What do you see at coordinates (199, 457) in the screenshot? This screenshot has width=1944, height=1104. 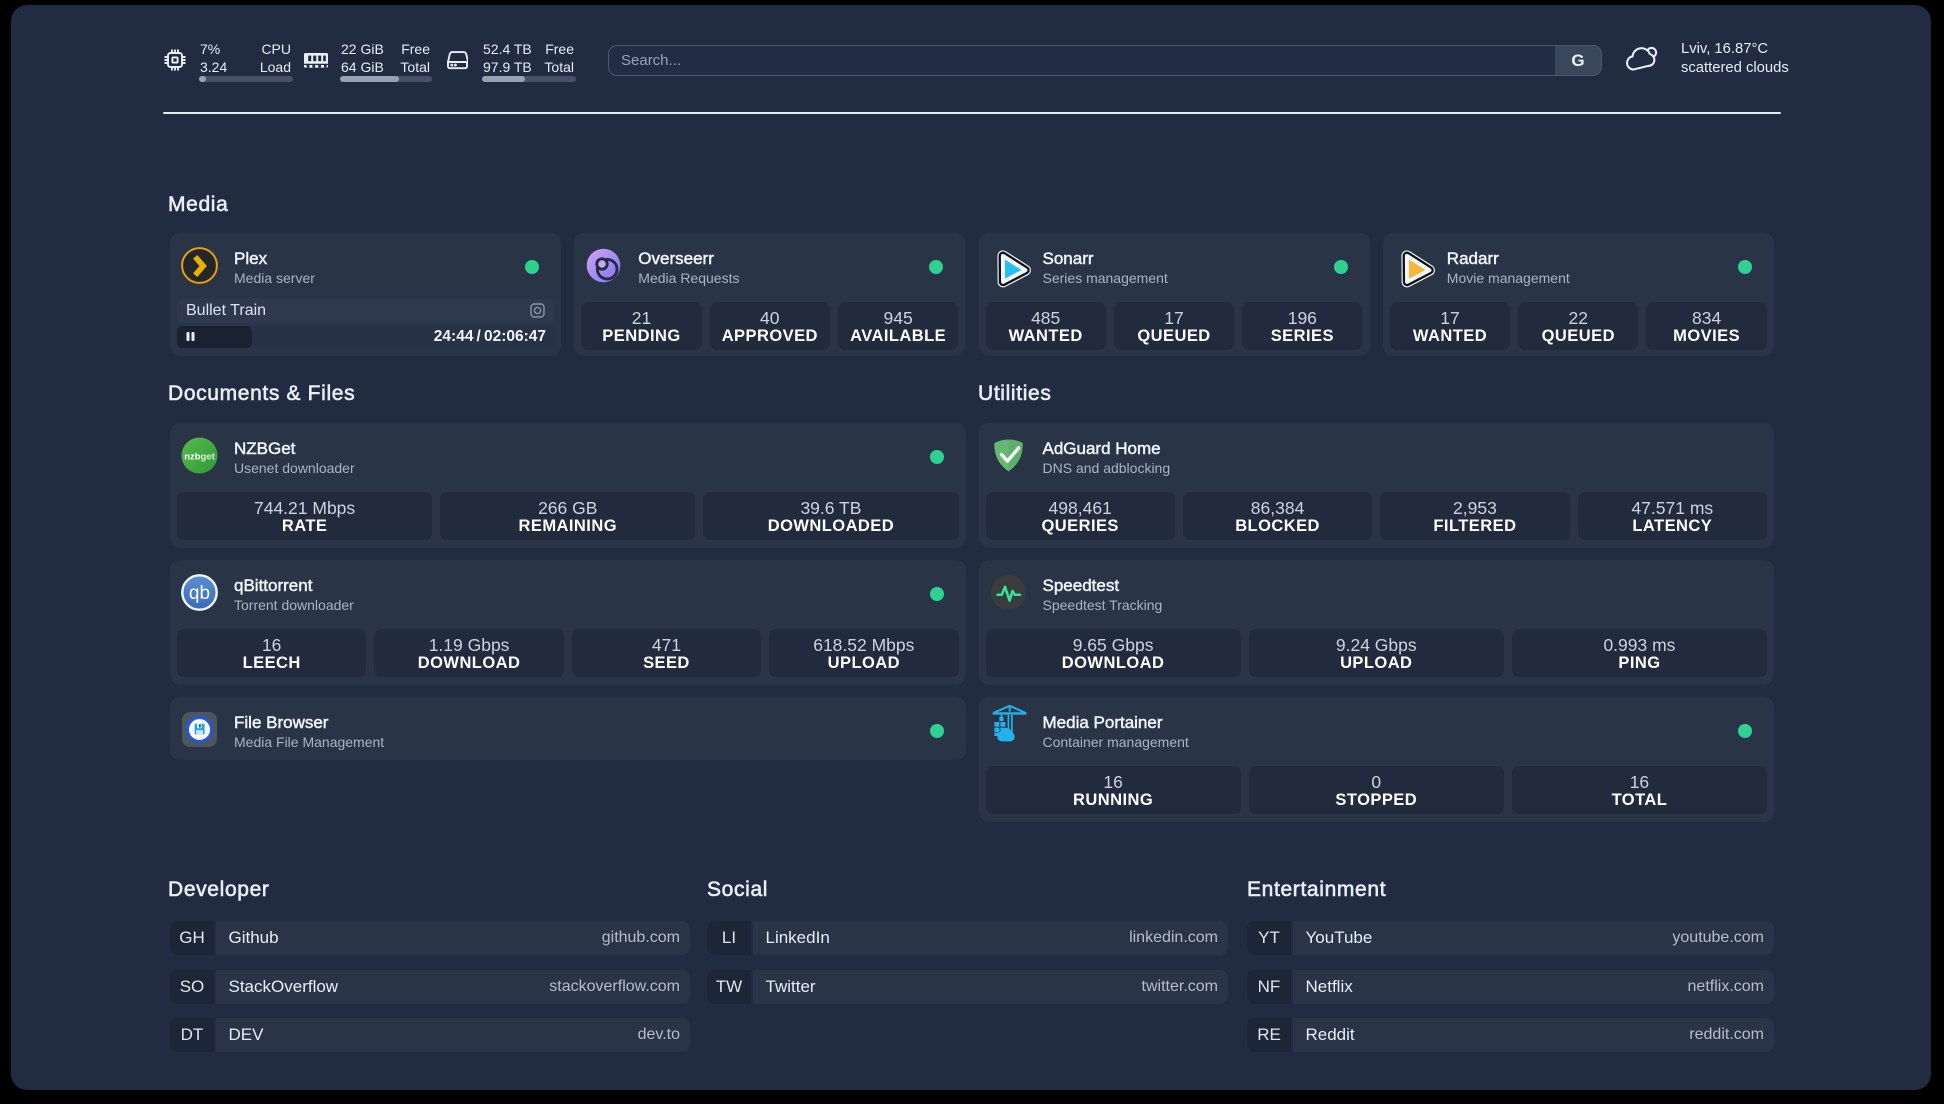 I see `svg-text: nzbget` at bounding box center [199, 457].